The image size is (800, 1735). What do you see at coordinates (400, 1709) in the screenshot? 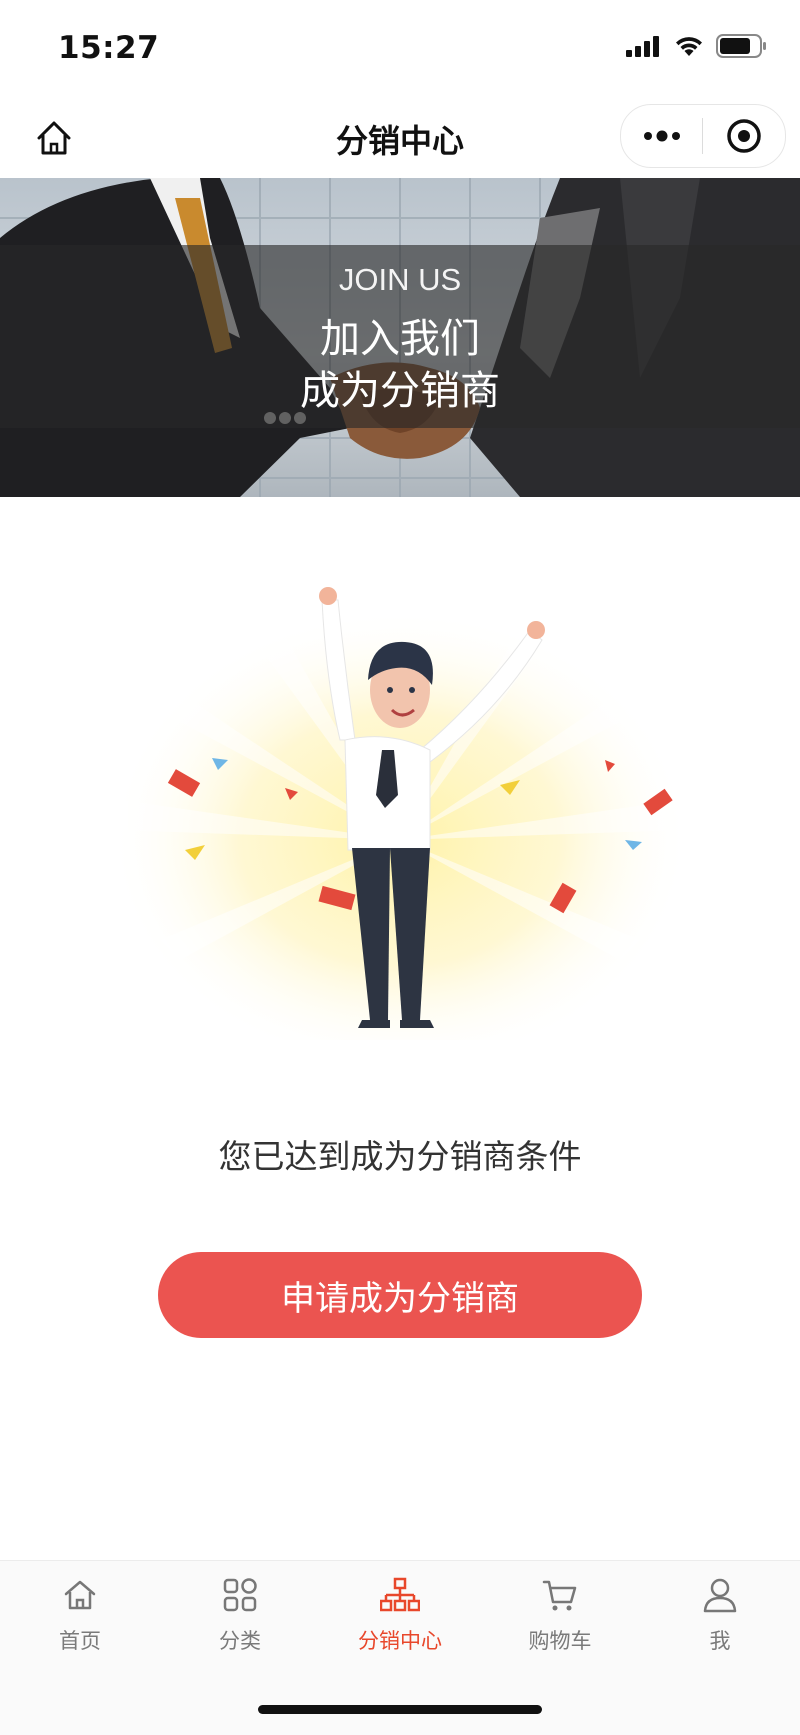
I see `home-indicator` at bounding box center [400, 1709].